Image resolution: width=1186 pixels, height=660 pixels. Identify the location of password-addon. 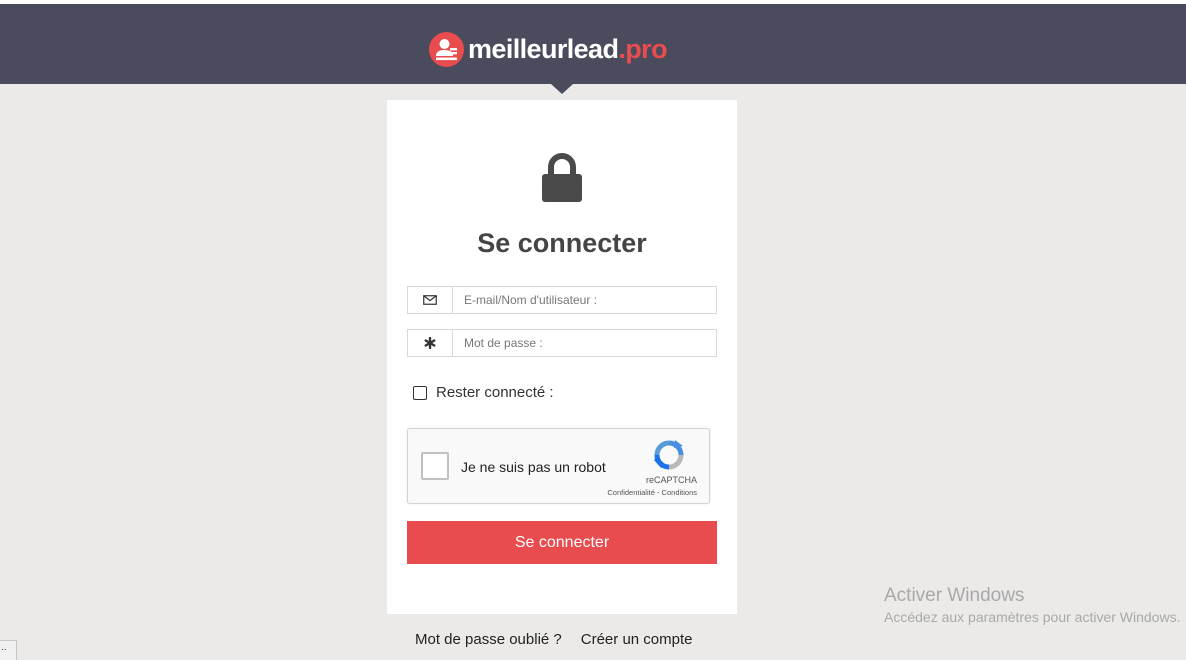
(430, 343).